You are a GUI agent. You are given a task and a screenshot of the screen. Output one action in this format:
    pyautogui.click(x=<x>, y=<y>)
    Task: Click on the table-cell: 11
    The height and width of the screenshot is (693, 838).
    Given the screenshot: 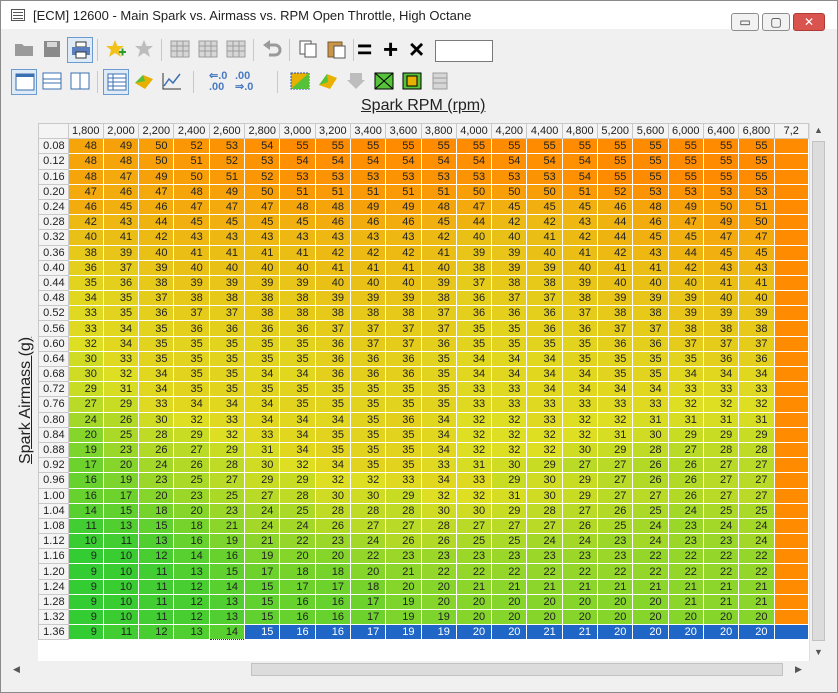 What is the action you would take?
    pyautogui.click(x=156, y=586)
    